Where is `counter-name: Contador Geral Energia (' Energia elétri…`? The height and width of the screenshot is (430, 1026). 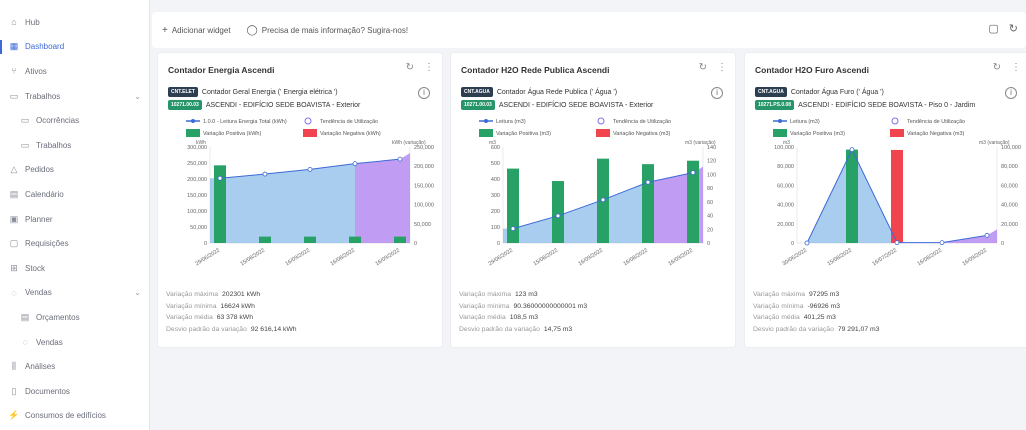 counter-name: Contador Geral Energia (' Energia elétri… is located at coordinates (269, 92).